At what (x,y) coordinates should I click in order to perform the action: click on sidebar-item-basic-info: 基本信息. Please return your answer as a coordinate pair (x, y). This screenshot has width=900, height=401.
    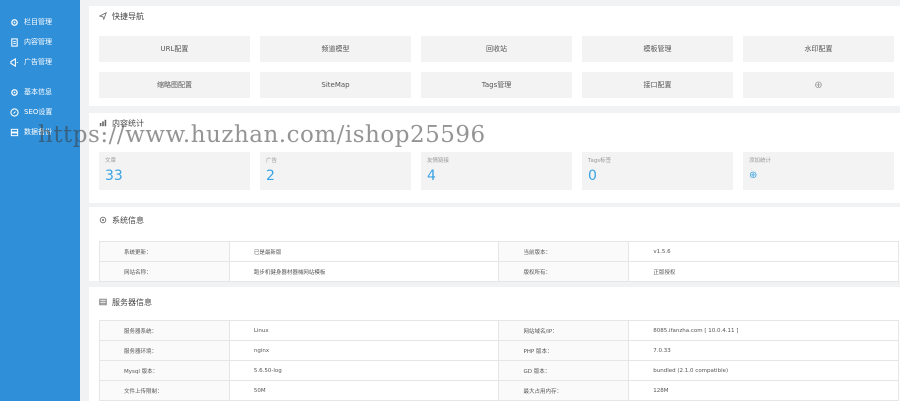
    Looking at the image, I should click on (40, 92).